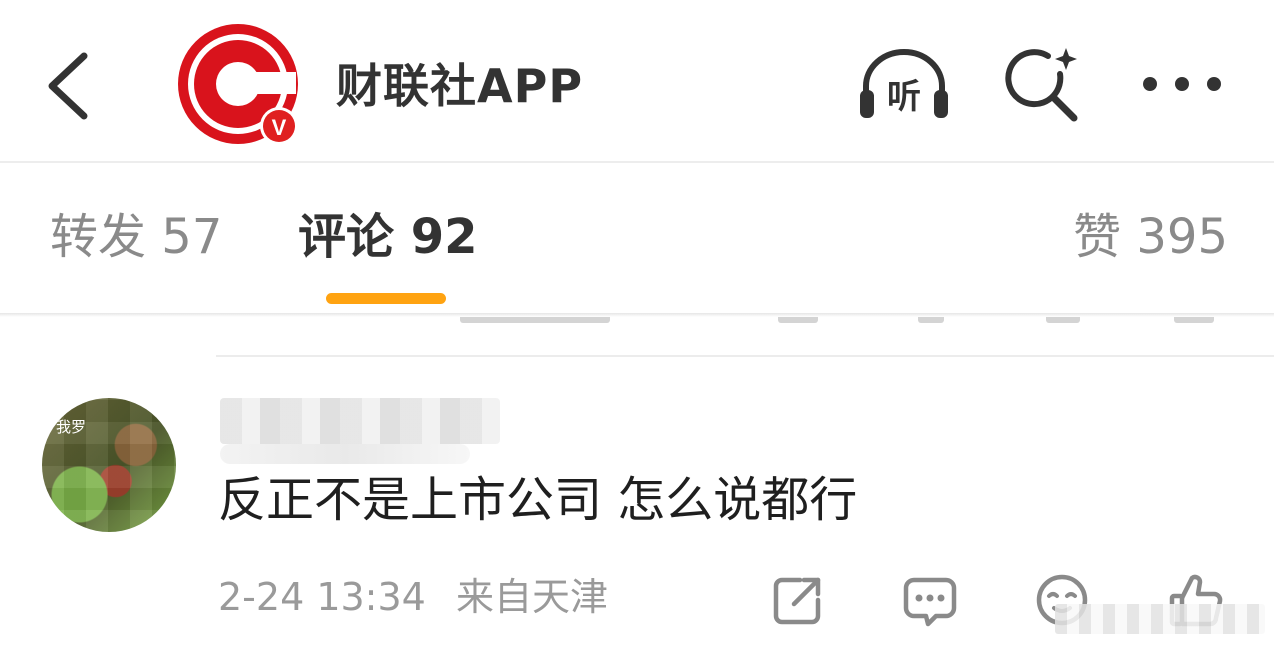 This screenshot has height=651, width=1274. Describe the element at coordinates (1160, 619) in the screenshot. I see `watermark-redacted` at that location.